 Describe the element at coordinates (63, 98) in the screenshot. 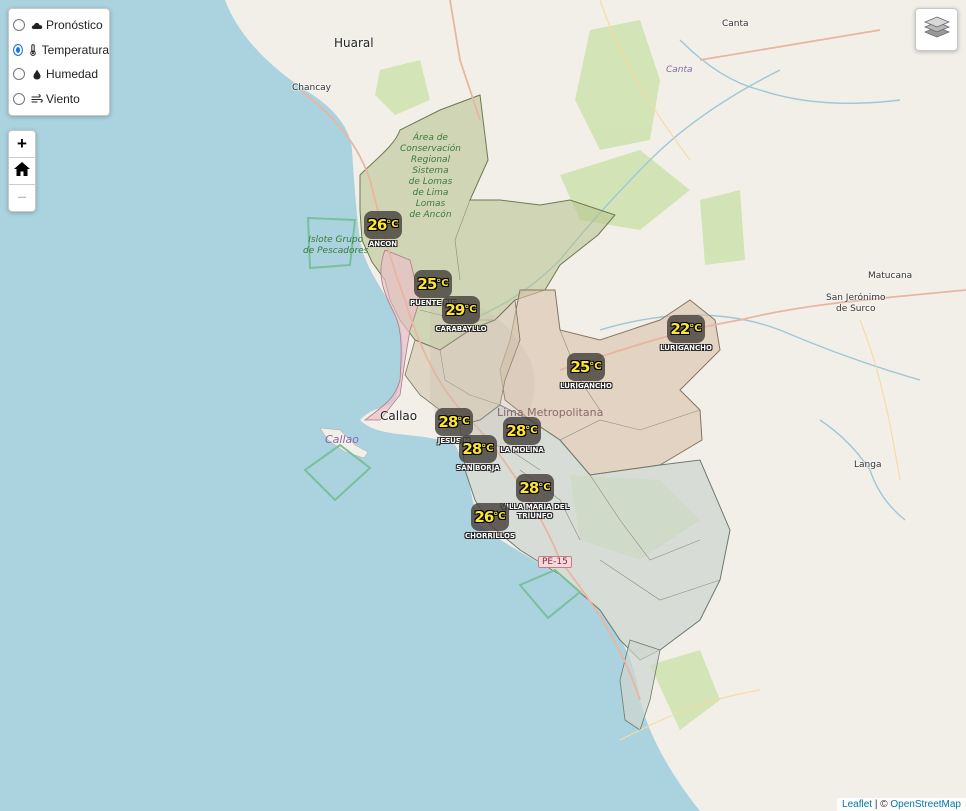

I see `option-label: Viento` at that location.